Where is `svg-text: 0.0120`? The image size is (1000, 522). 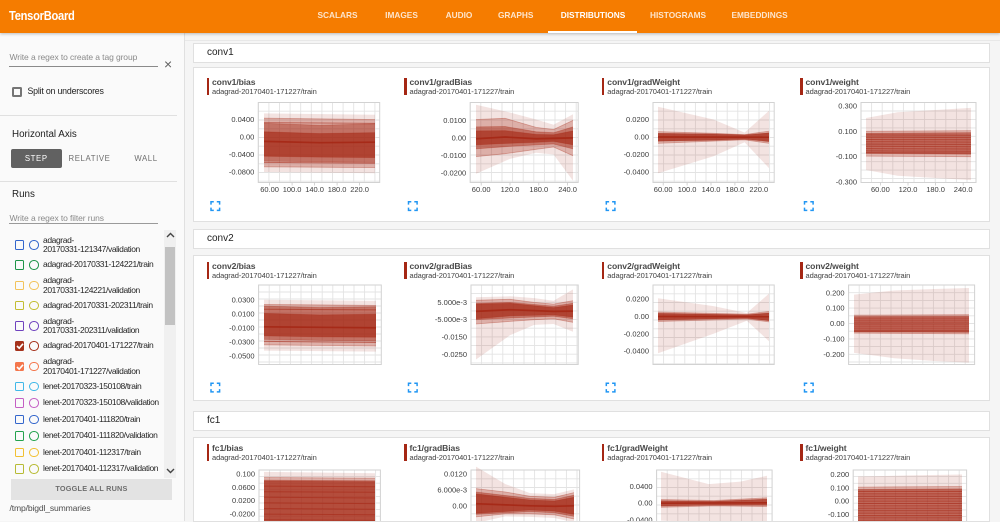 svg-text: 0.0120 is located at coordinates (455, 474).